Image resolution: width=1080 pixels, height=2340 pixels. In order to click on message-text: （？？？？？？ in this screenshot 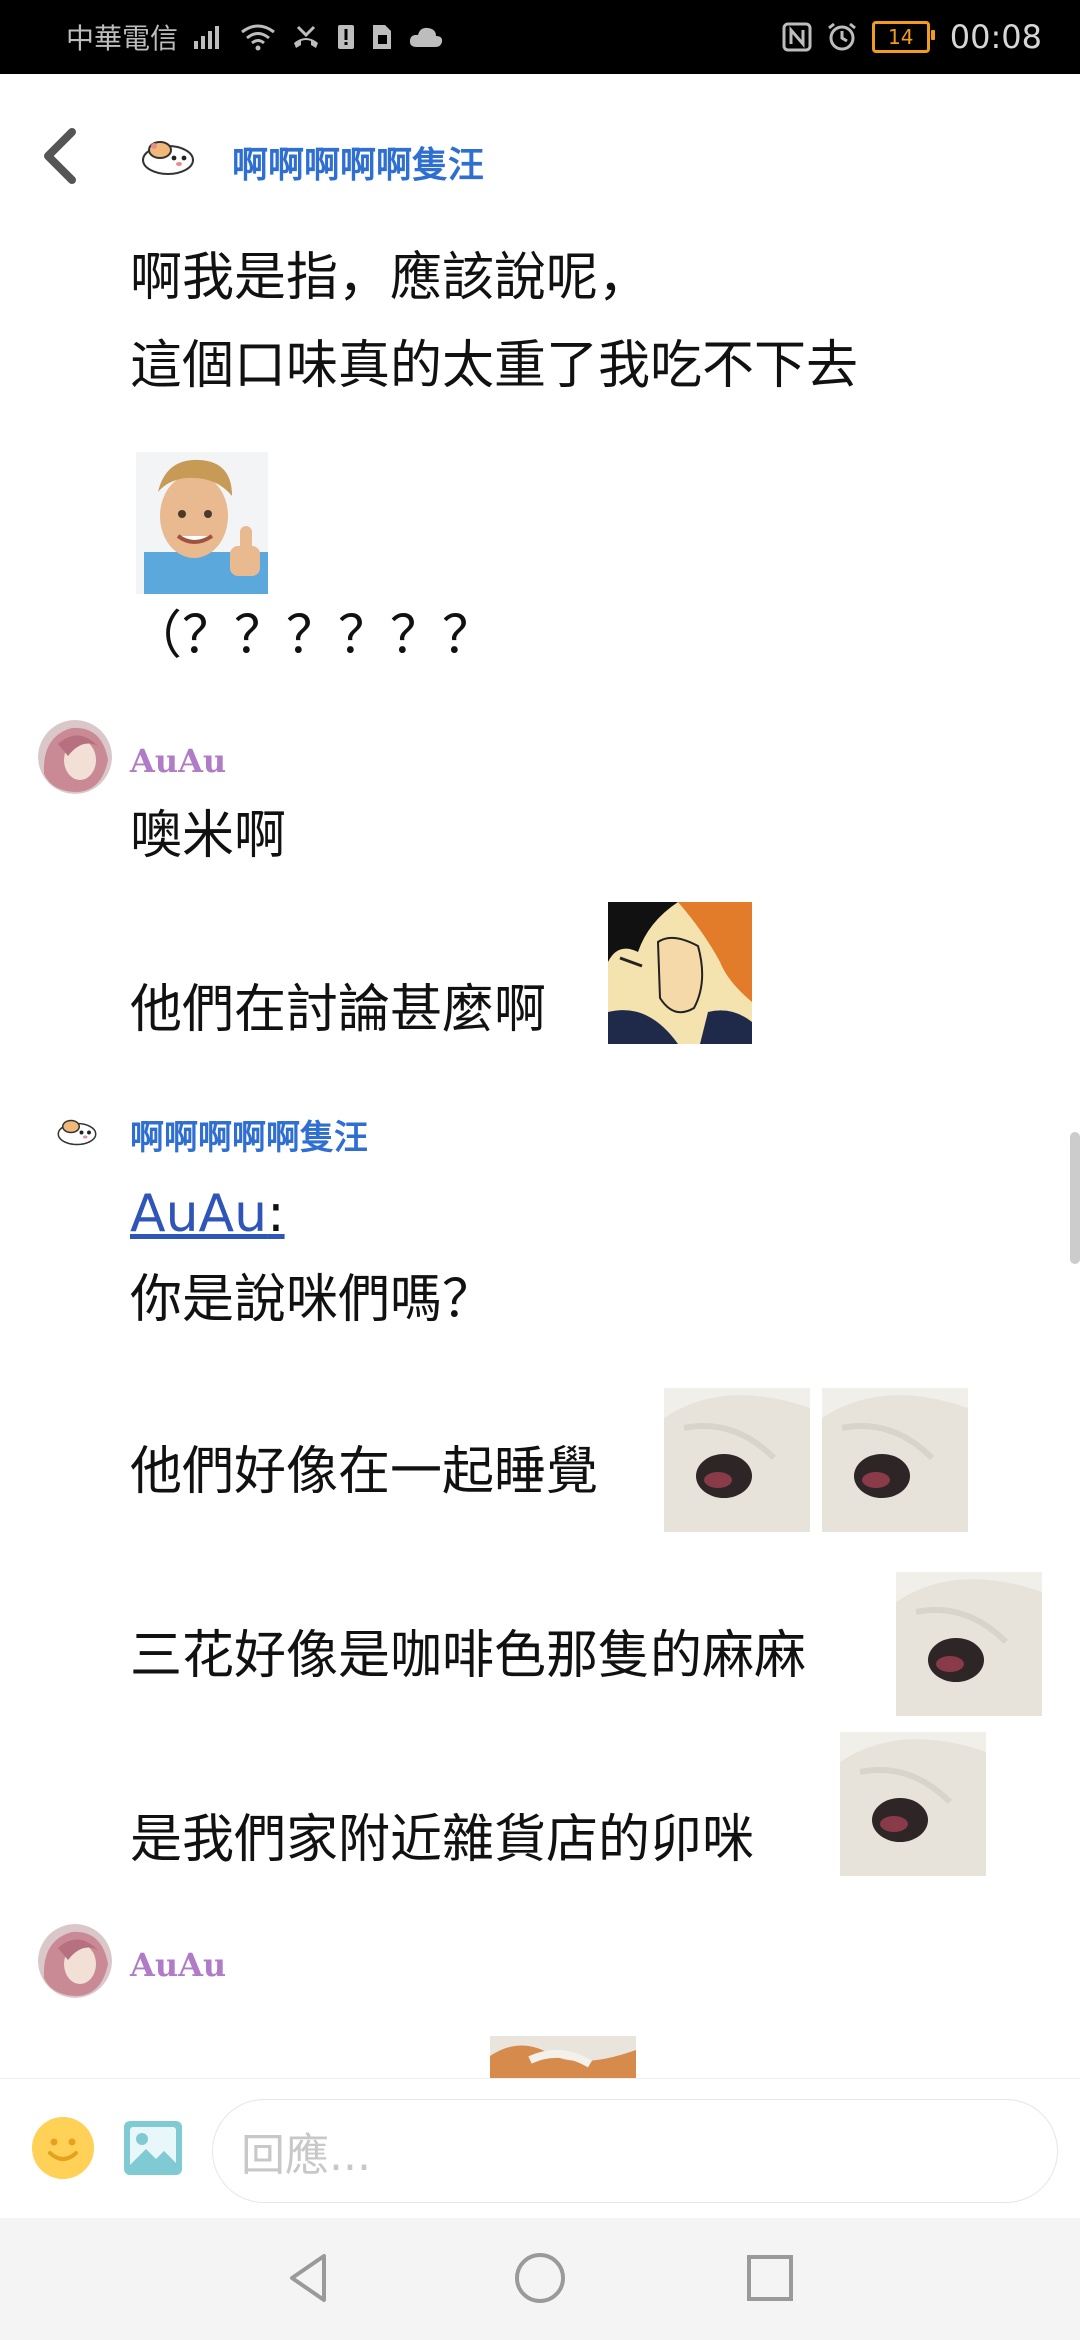, I will do `click(312, 636)`.